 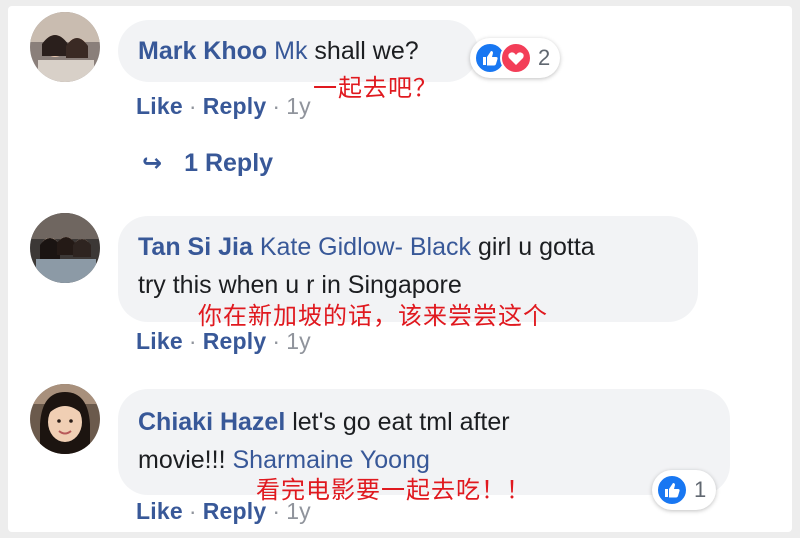 What do you see at coordinates (152, 163) in the screenshot?
I see `reply-arrow-icon: ↪` at bounding box center [152, 163].